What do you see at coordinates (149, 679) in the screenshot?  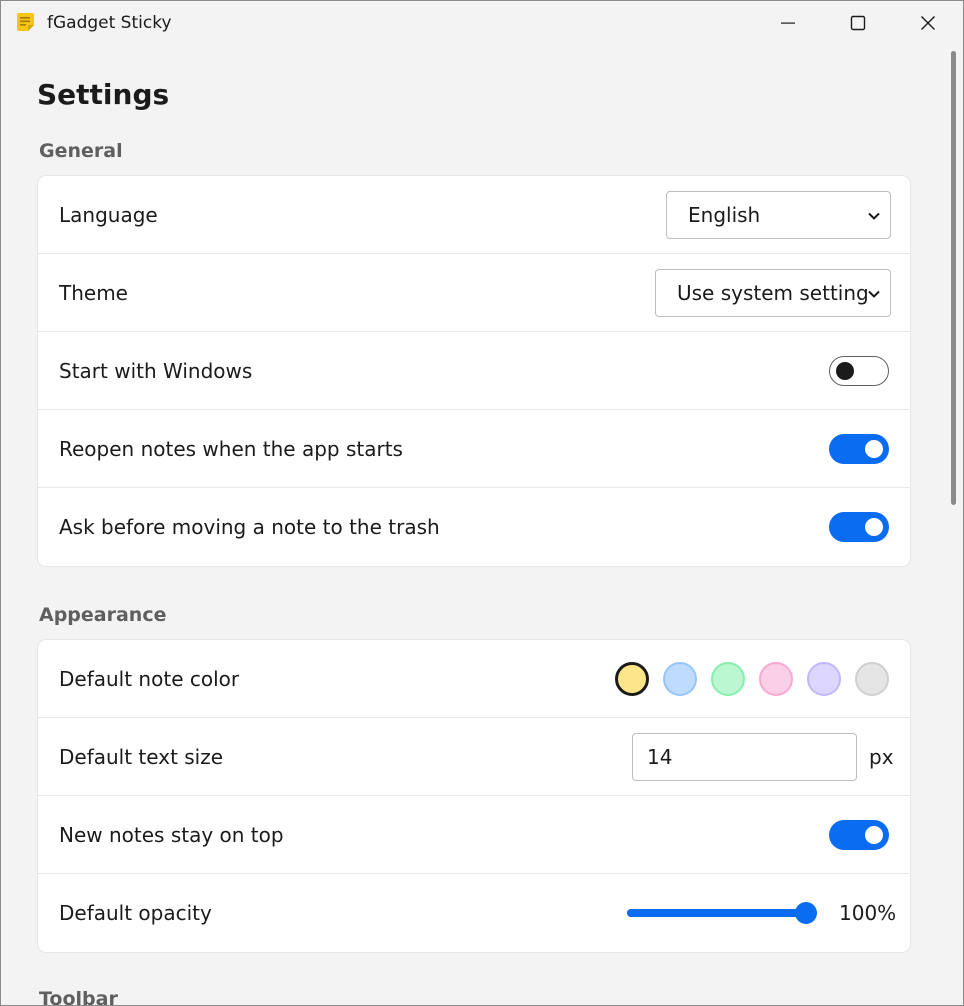 I see `default-note-color-label: Default note color` at bounding box center [149, 679].